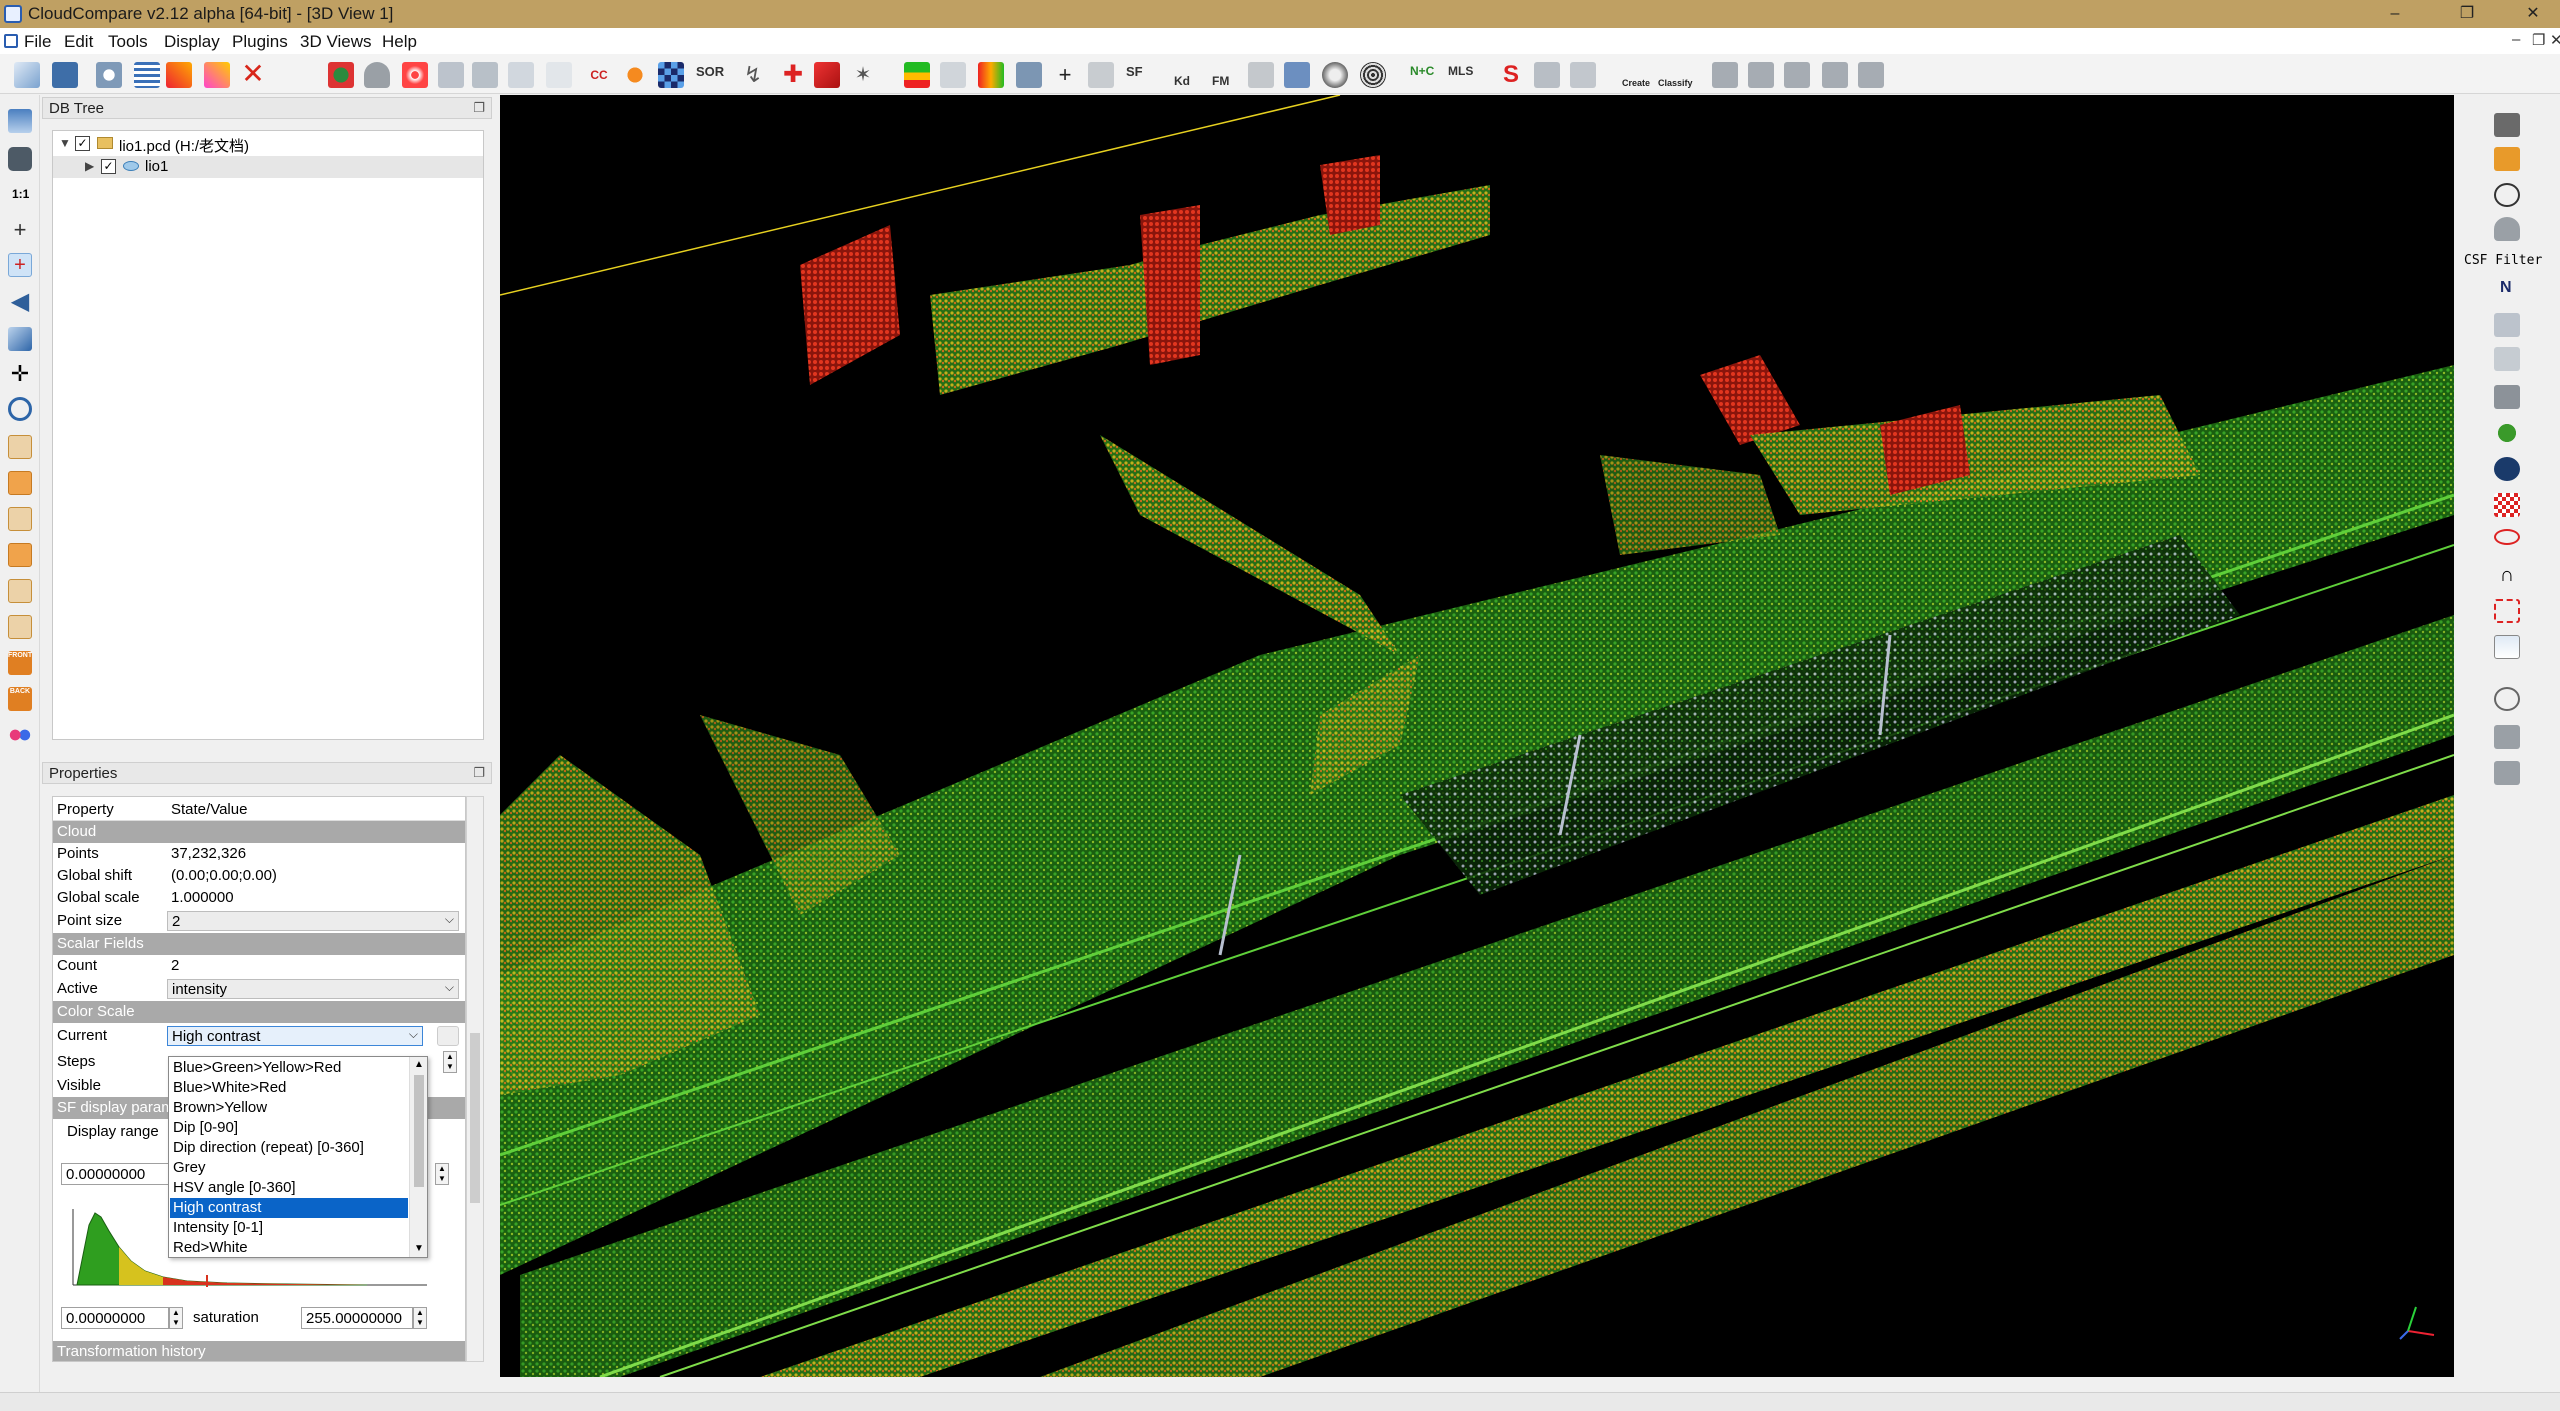 The width and height of the screenshot is (2560, 1411). I want to click on right-view-icon, so click(20, 591).